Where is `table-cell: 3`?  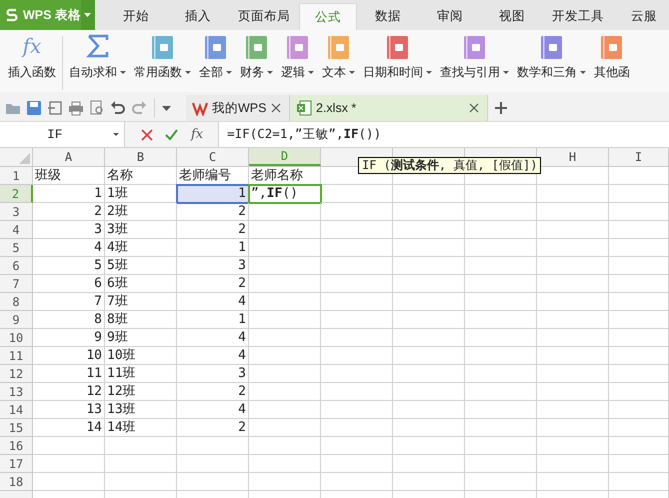
table-cell: 3 is located at coordinates (213, 374).